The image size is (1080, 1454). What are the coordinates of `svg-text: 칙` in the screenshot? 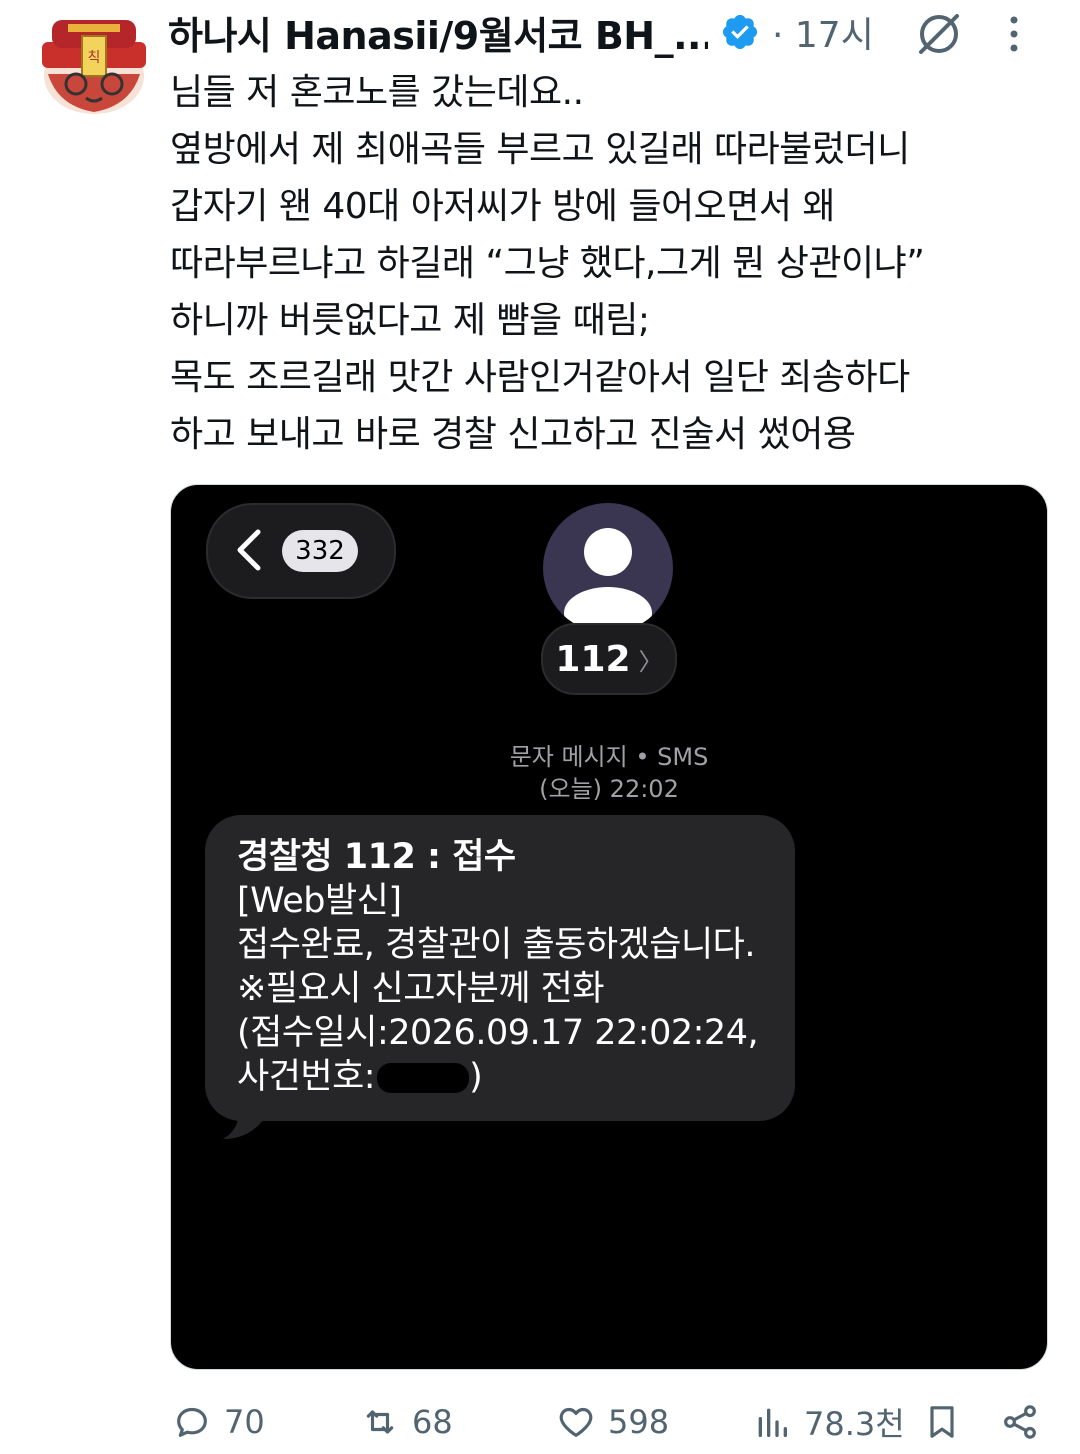 It's located at (94, 58).